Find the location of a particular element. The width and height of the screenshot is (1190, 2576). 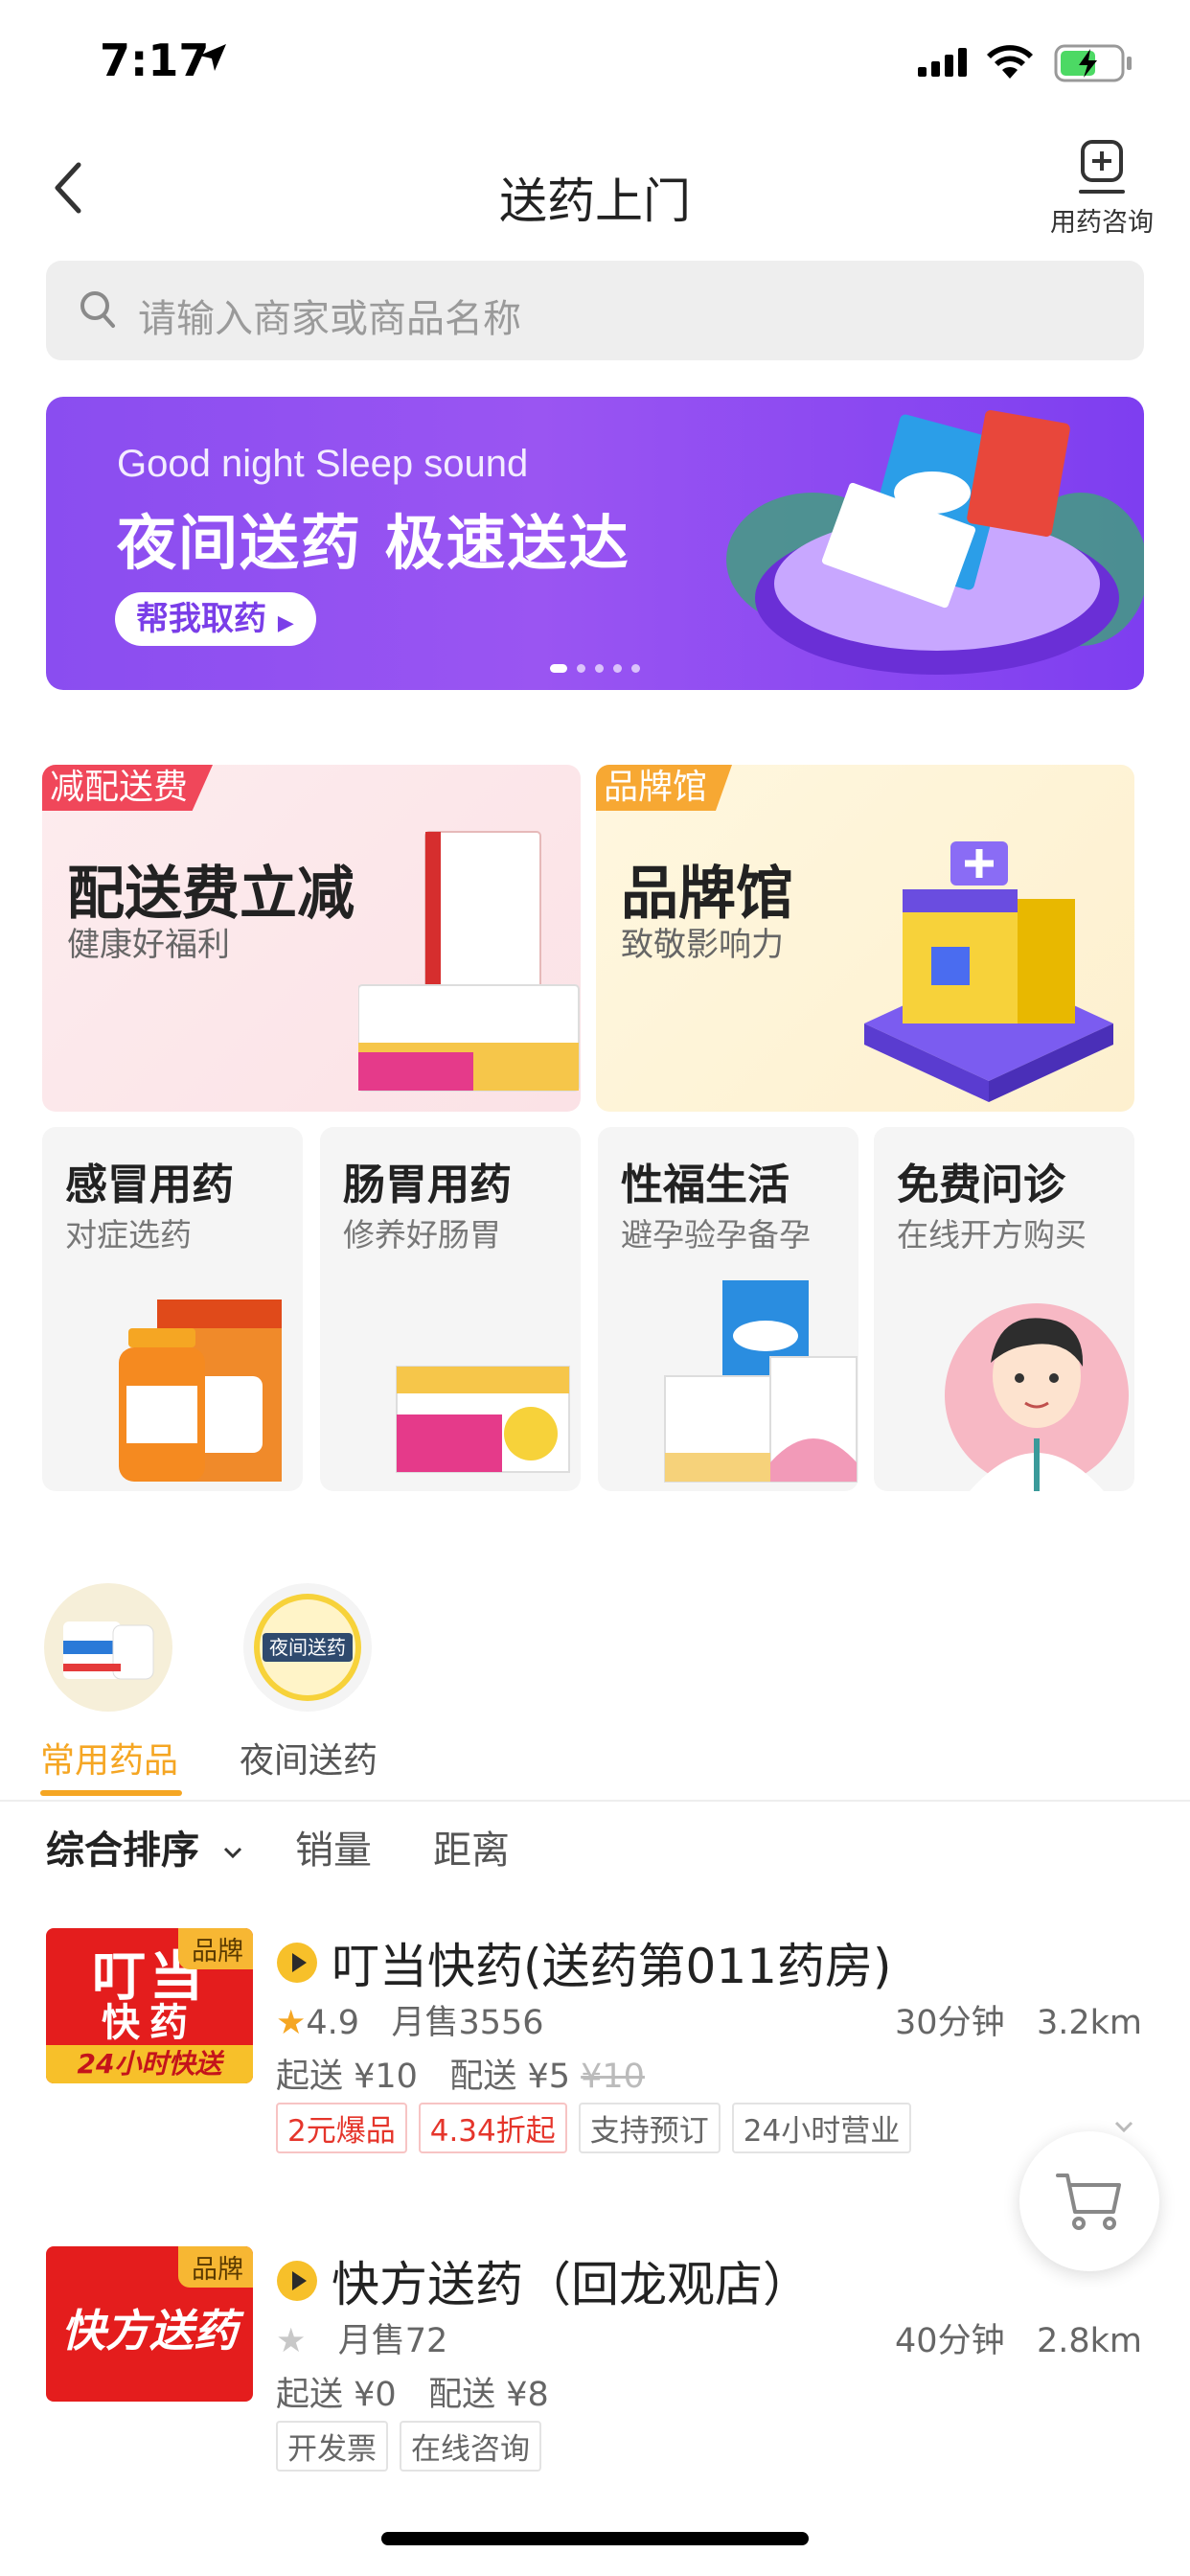

sexual-health-card: 性福生活 避孕验孕备孕 is located at coordinates (728, 1309).